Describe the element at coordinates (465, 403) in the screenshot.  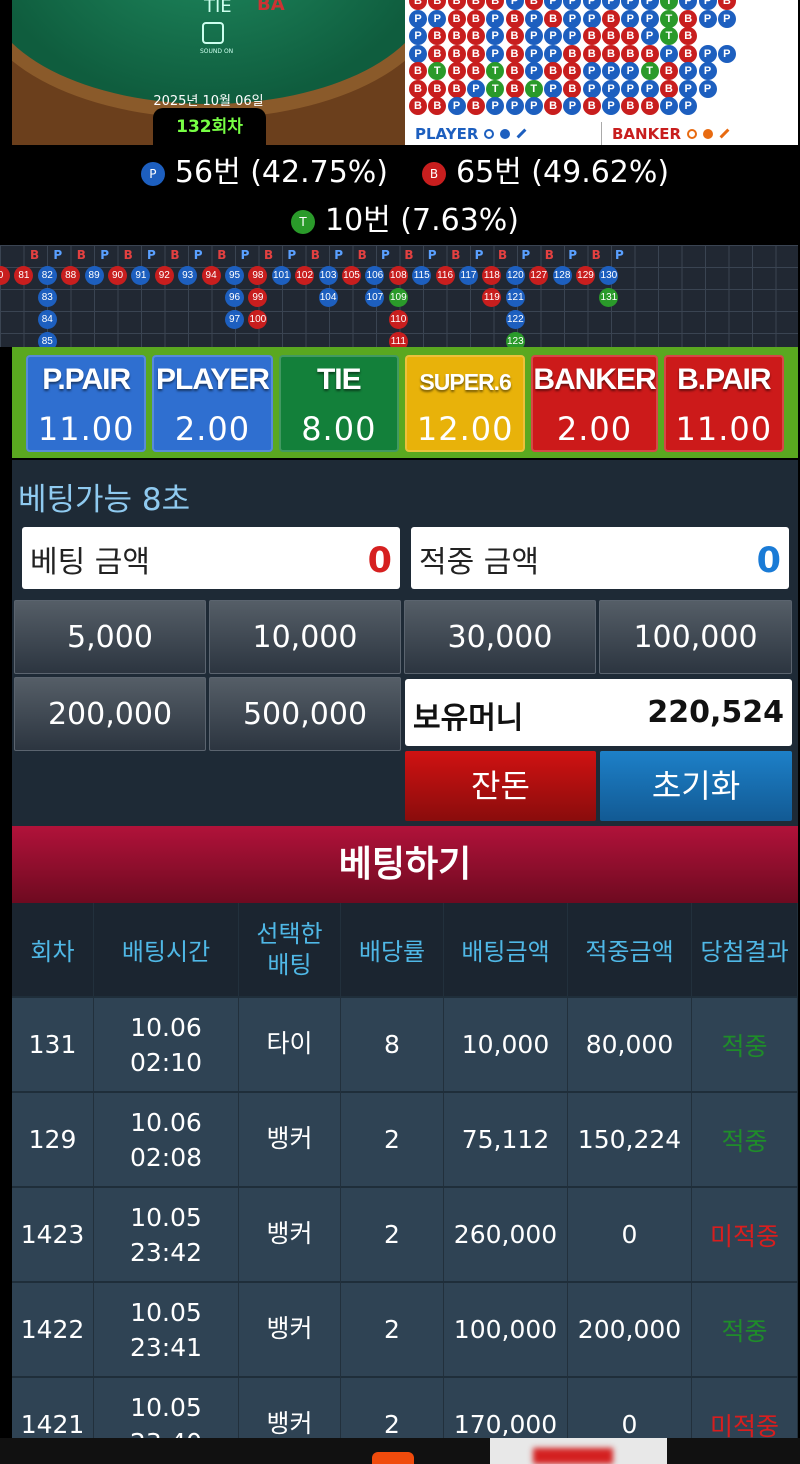
I see `bet-option-super-6-button: SUPER.6 12.00` at that location.